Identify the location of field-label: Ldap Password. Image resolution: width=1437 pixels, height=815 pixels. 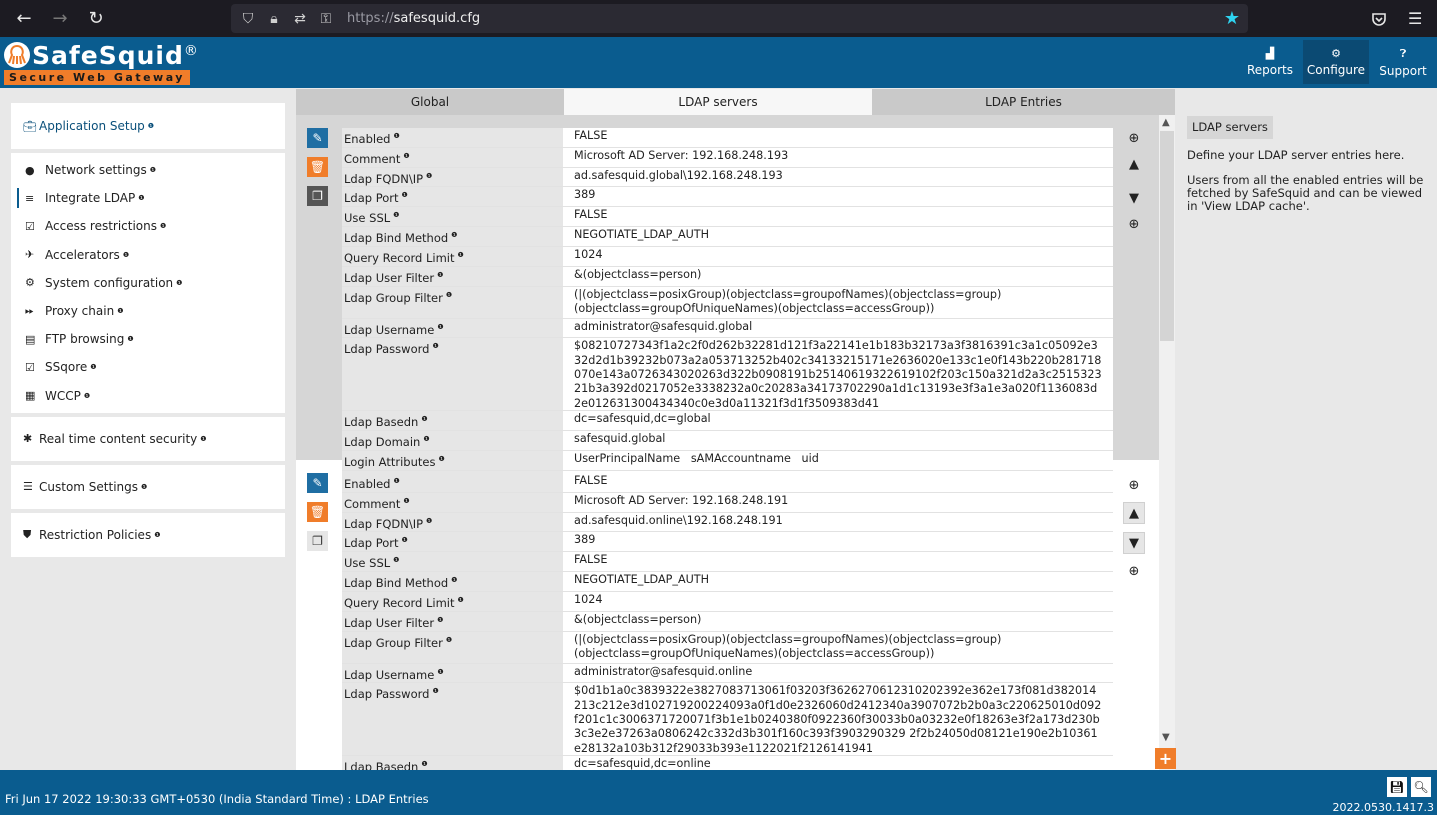
(387, 349).